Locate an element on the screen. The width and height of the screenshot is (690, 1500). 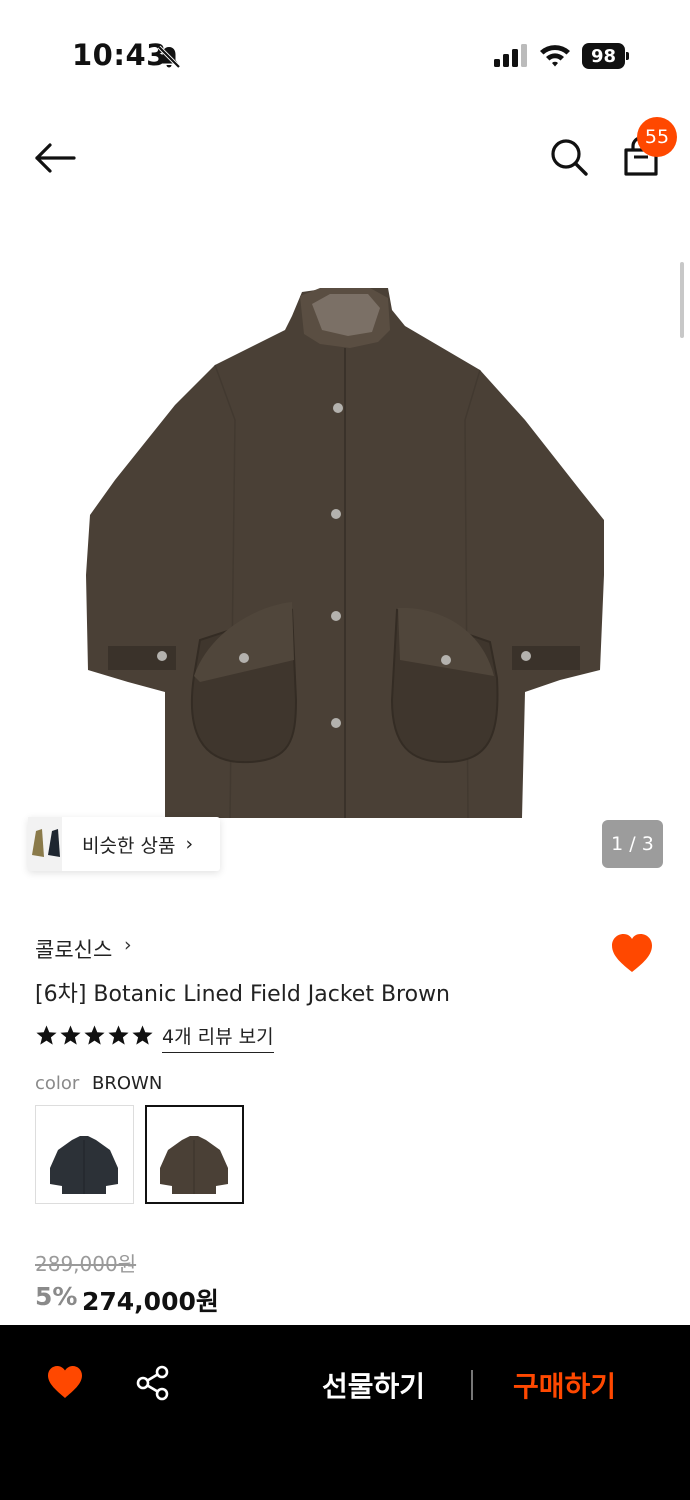
similar-product-thumbnails is located at coordinates (45, 844).